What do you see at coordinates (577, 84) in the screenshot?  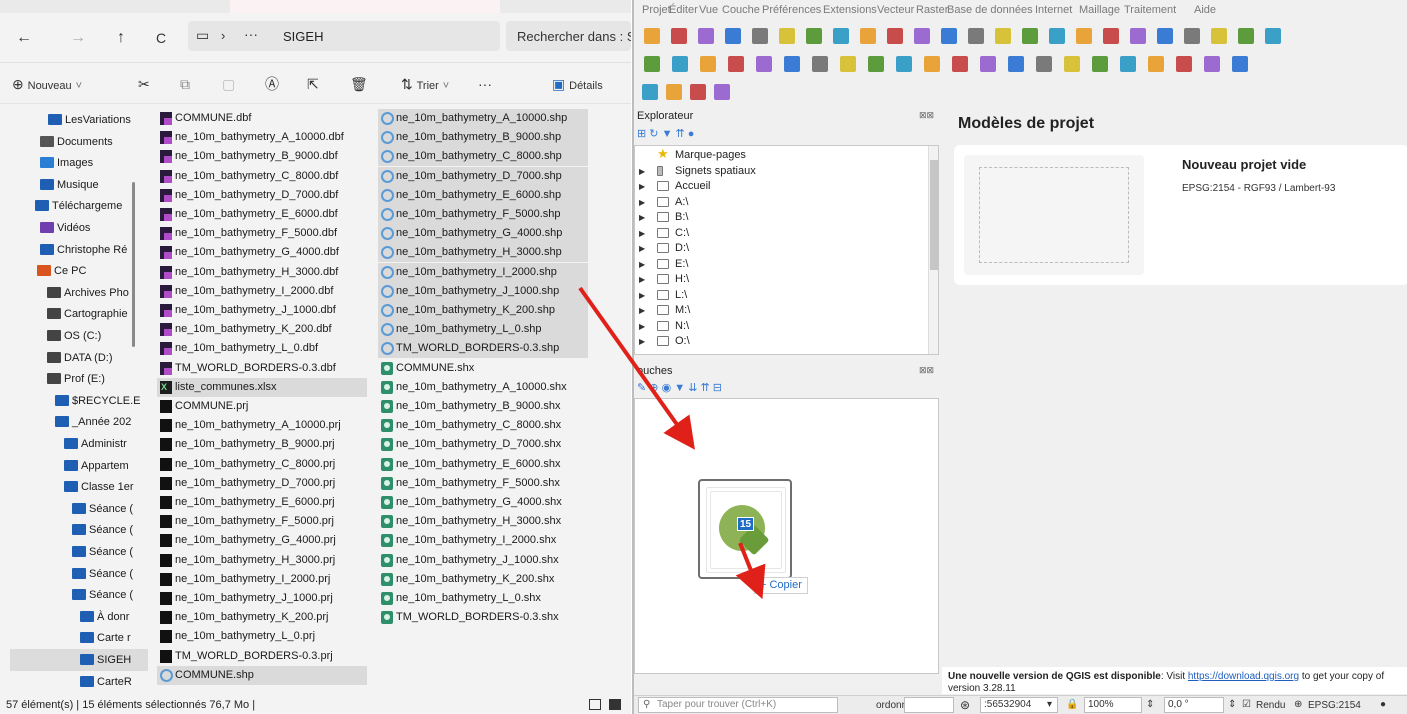 I see `details-button: ▣ Détails` at bounding box center [577, 84].